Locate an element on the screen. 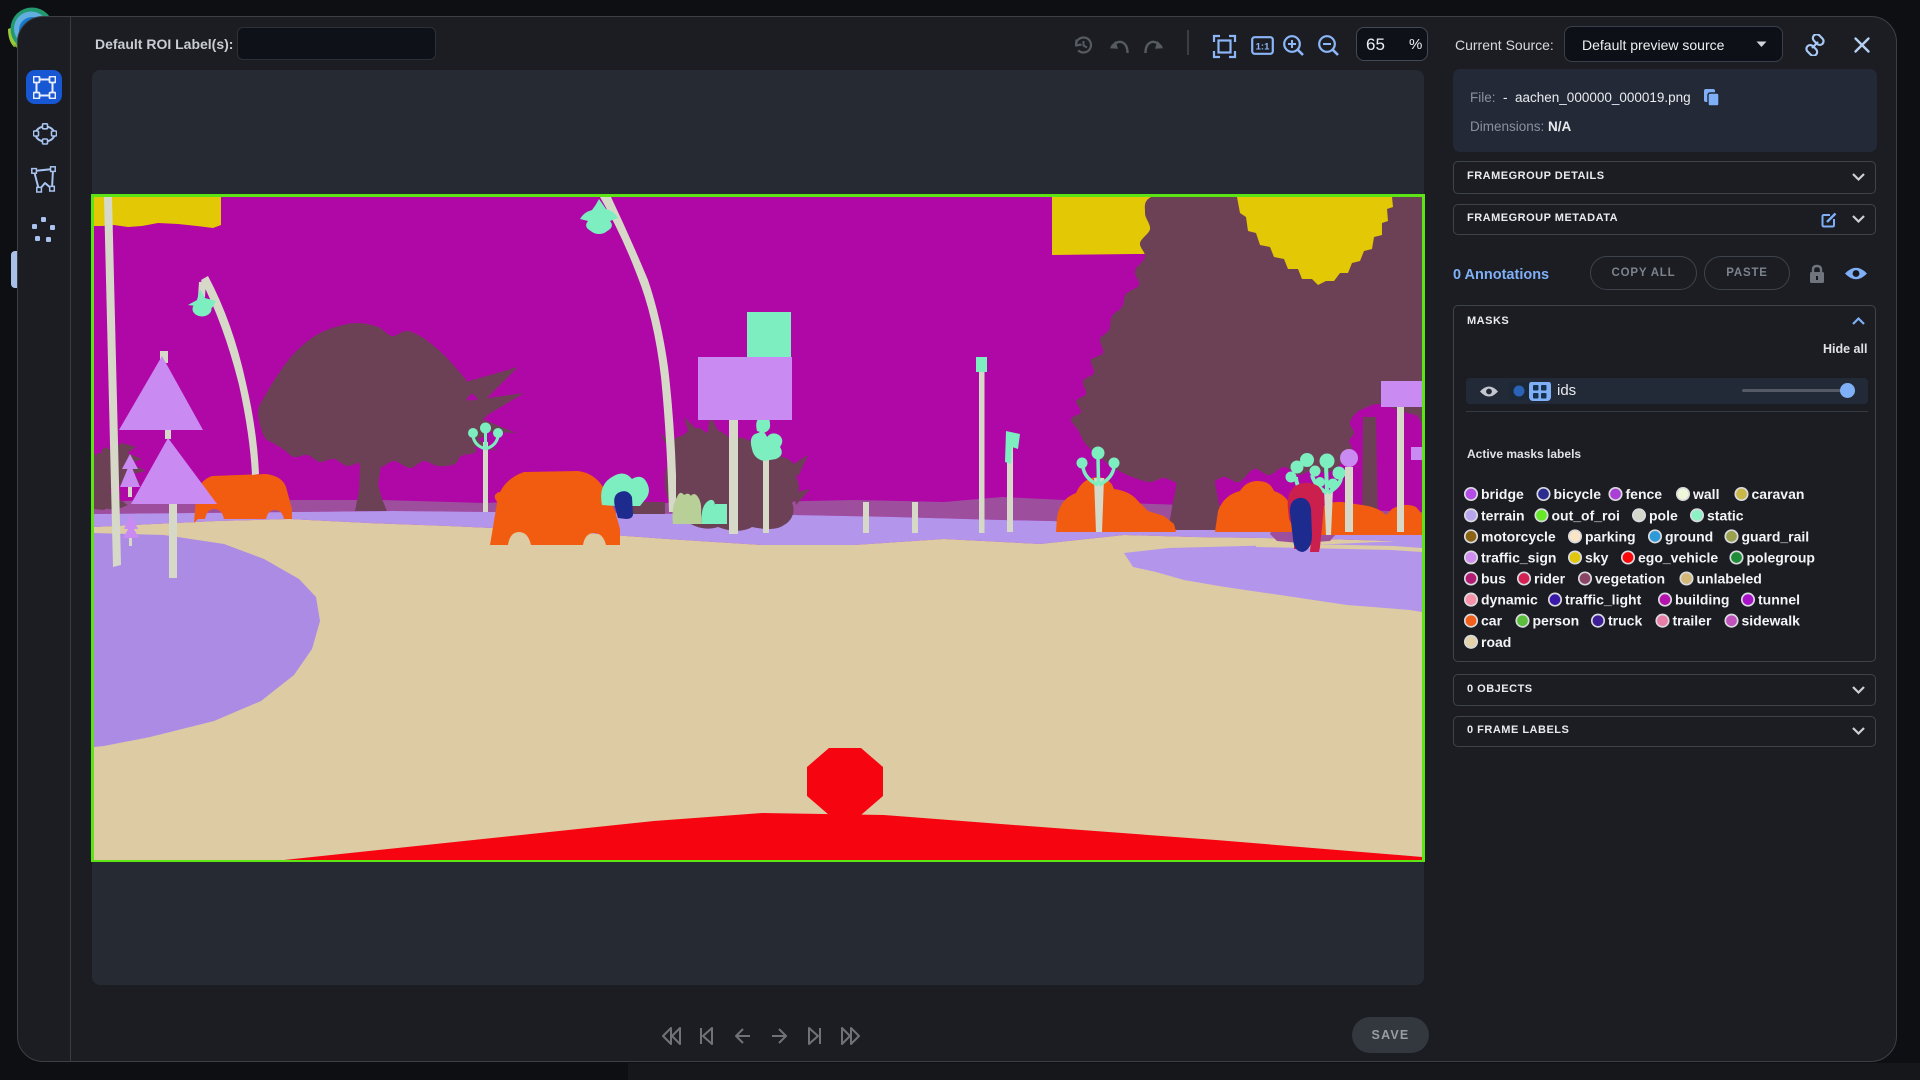  svg-text: pole is located at coordinates (1663, 515).